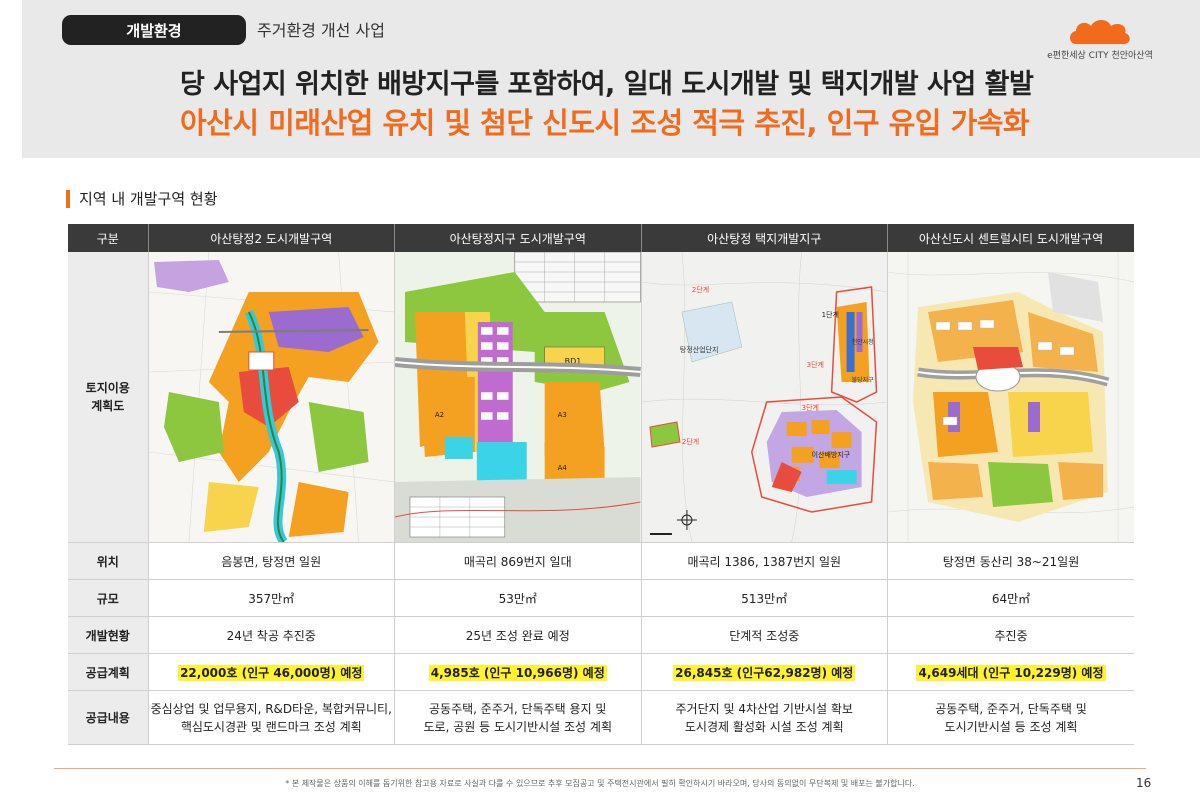  I want to click on table-corner-header: 구분, so click(108, 238).